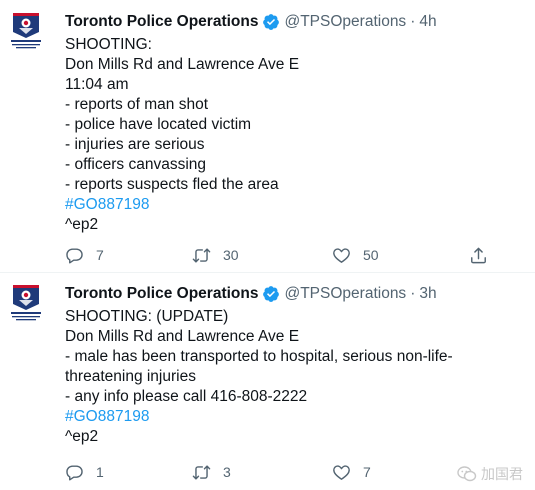 This screenshot has width=535, height=490. Describe the element at coordinates (84, 255) in the screenshot. I see `reply-button: 7` at that location.